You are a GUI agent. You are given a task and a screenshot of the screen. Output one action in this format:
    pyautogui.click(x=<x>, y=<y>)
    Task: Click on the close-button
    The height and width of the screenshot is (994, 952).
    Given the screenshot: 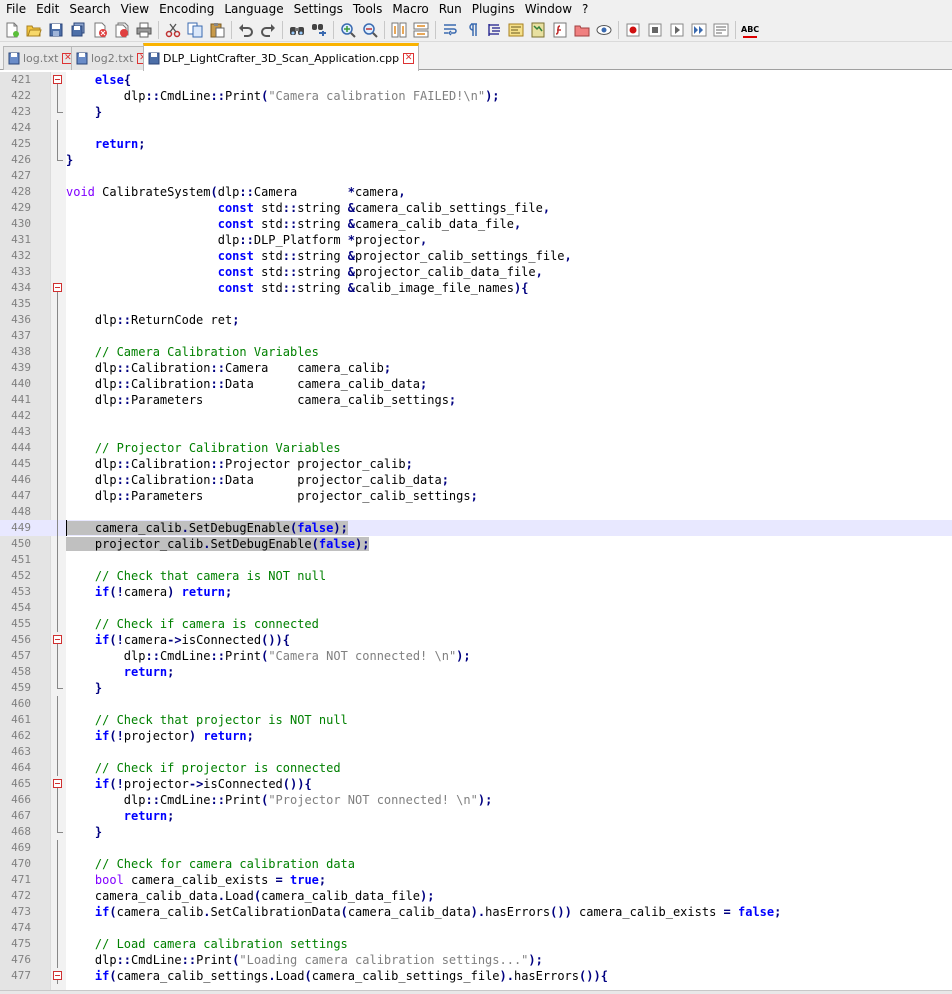 What is the action you would take?
    pyautogui.click(x=100, y=30)
    